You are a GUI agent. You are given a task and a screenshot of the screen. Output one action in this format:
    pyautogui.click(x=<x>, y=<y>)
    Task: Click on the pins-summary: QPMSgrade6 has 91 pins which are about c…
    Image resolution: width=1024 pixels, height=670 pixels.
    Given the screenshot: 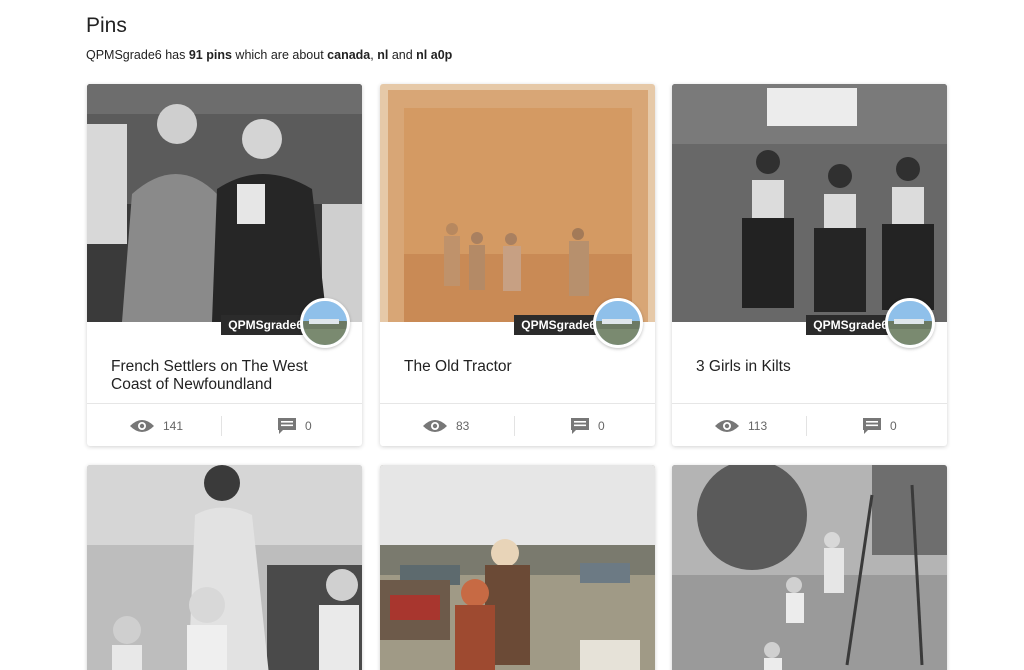 What is the action you would take?
    pyautogui.click(x=269, y=55)
    